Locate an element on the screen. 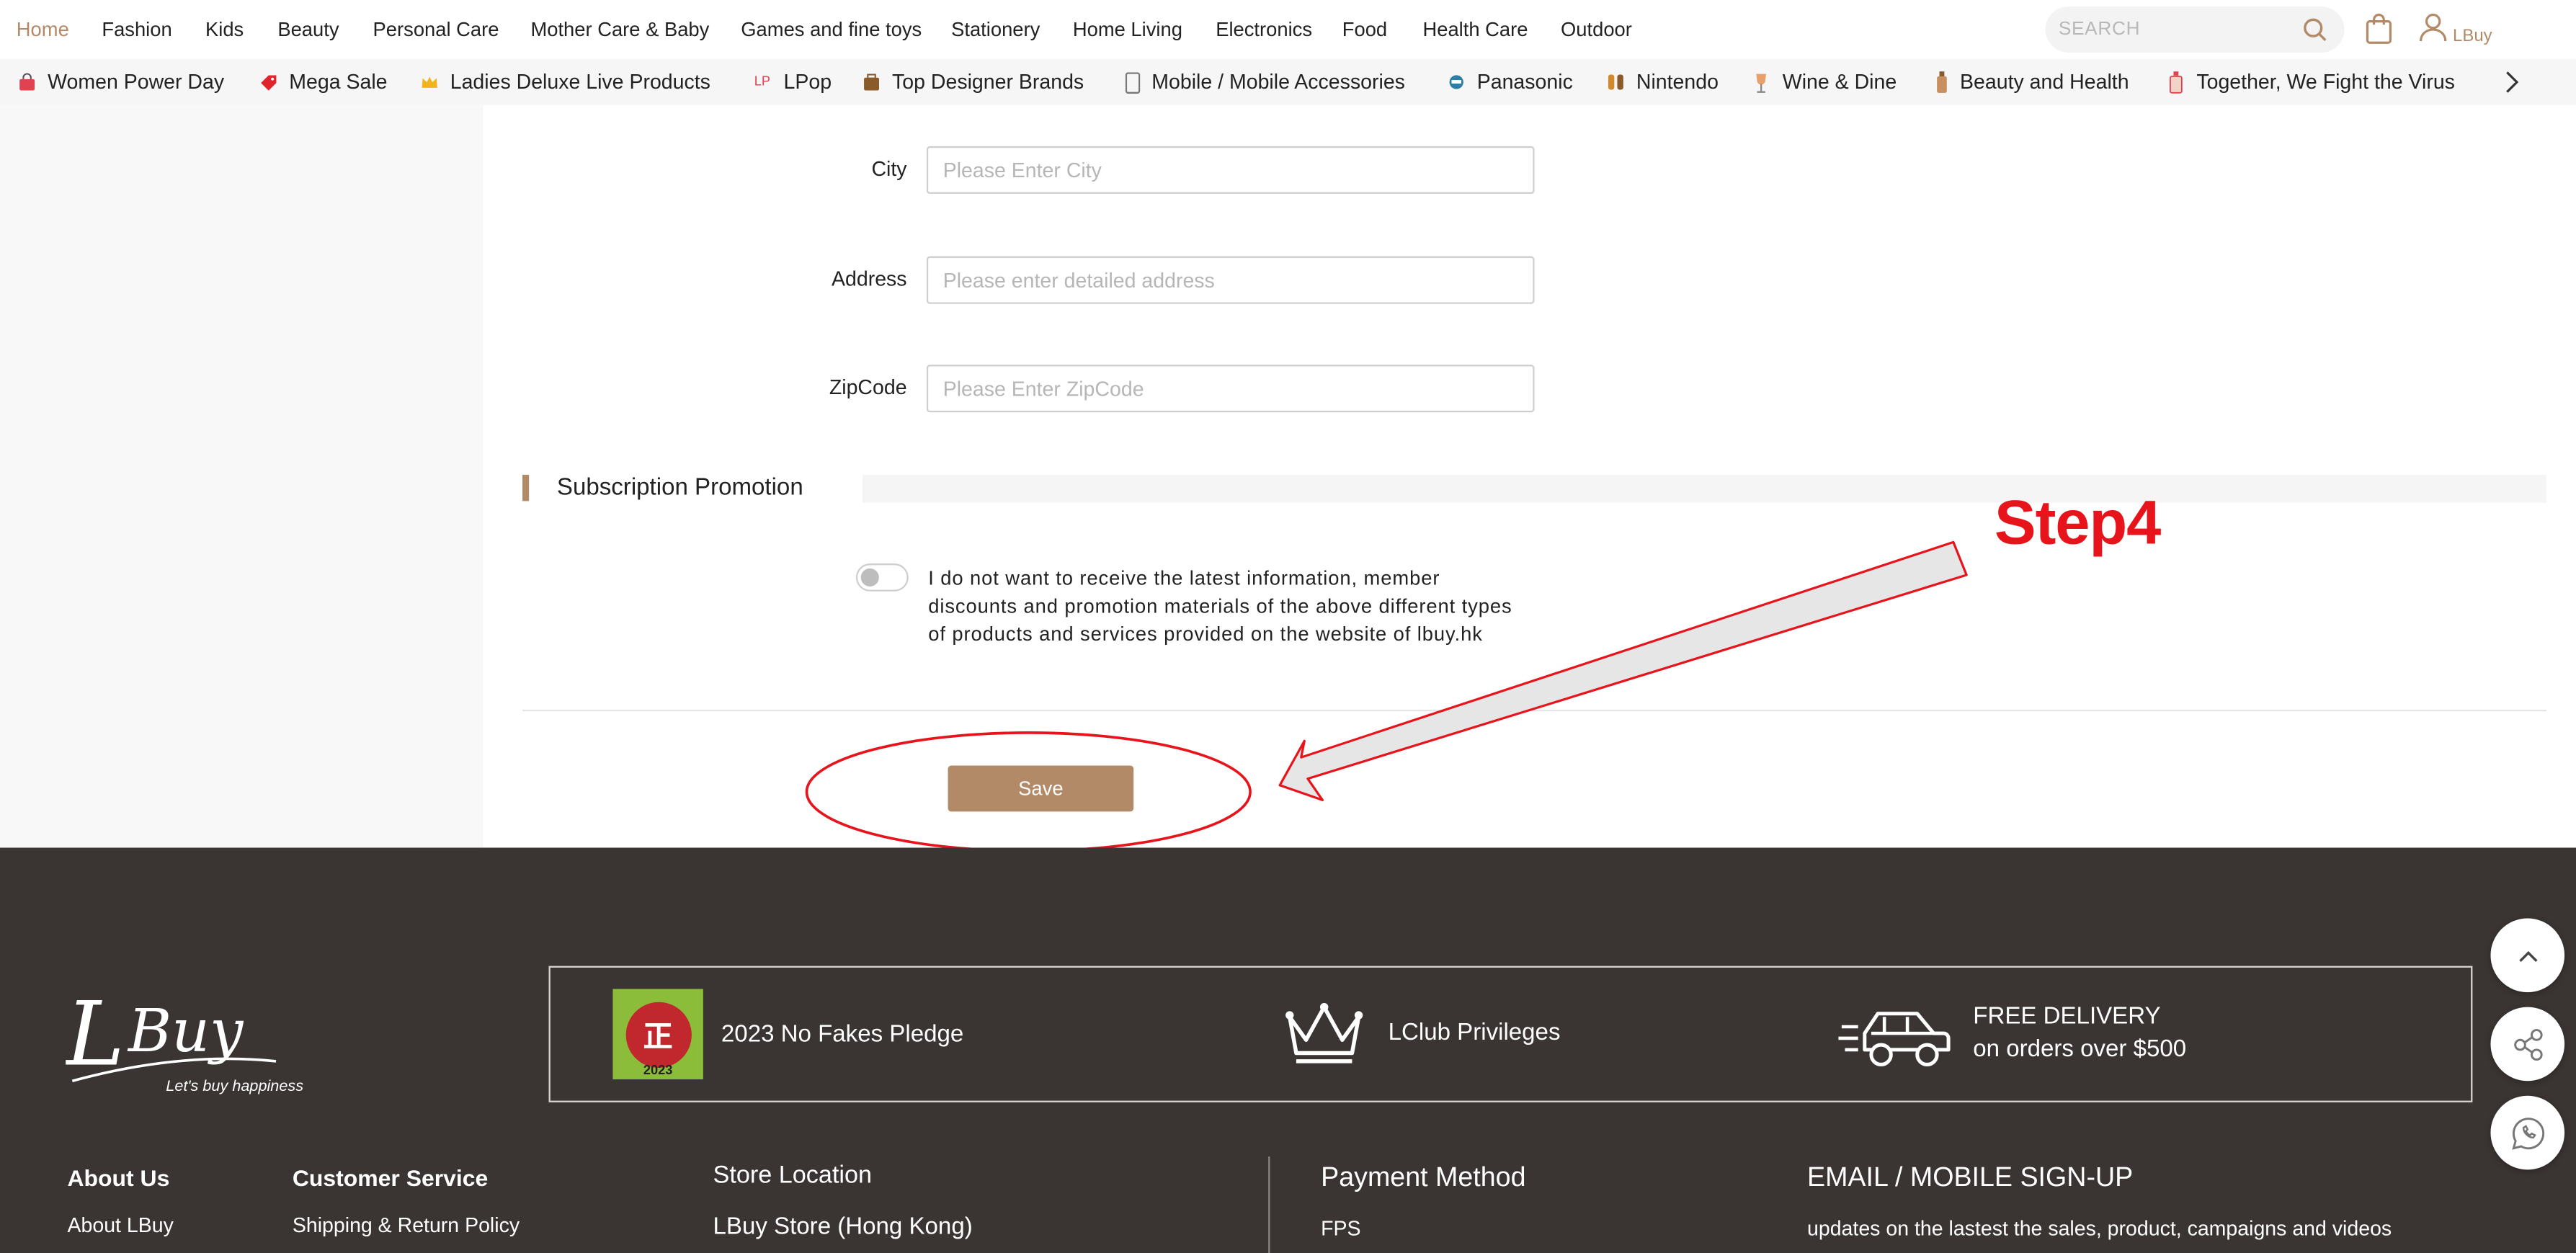 The width and height of the screenshot is (2576, 1253). zipcode-label: ZipCode is located at coordinates (868, 388).